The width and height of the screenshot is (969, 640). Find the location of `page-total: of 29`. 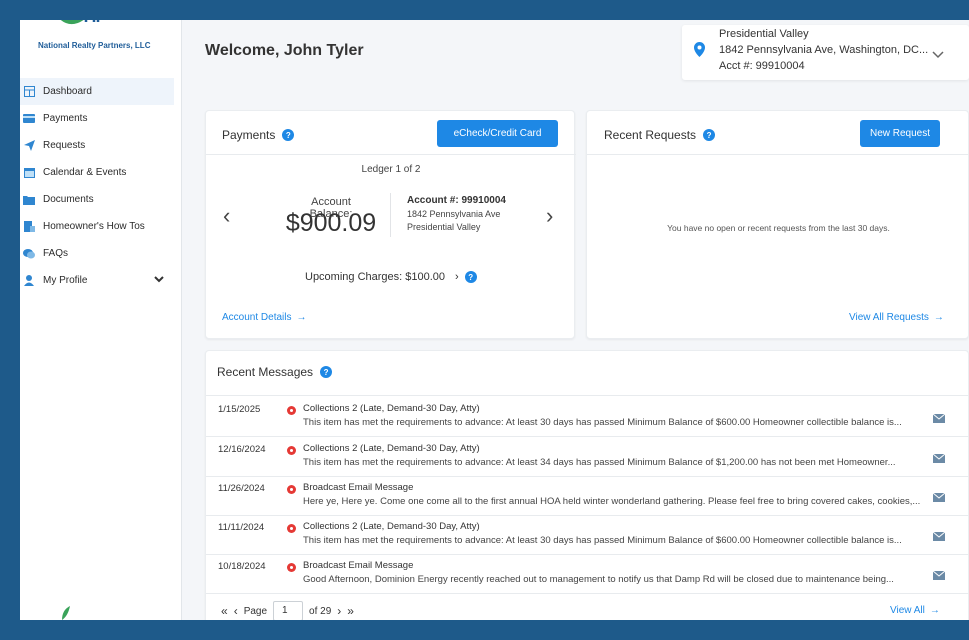

page-total: of 29 is located at coordinates (320, 611).